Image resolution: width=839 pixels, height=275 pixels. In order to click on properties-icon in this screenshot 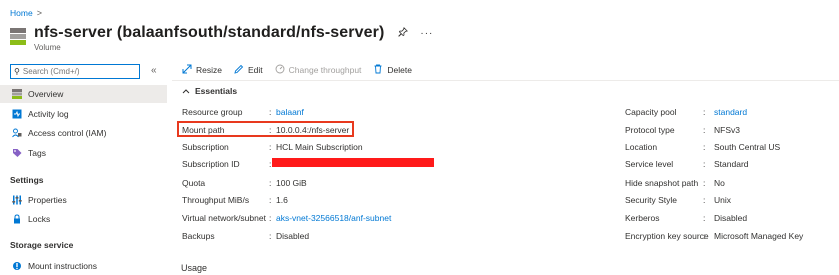, I will do `click(17, 200)`.